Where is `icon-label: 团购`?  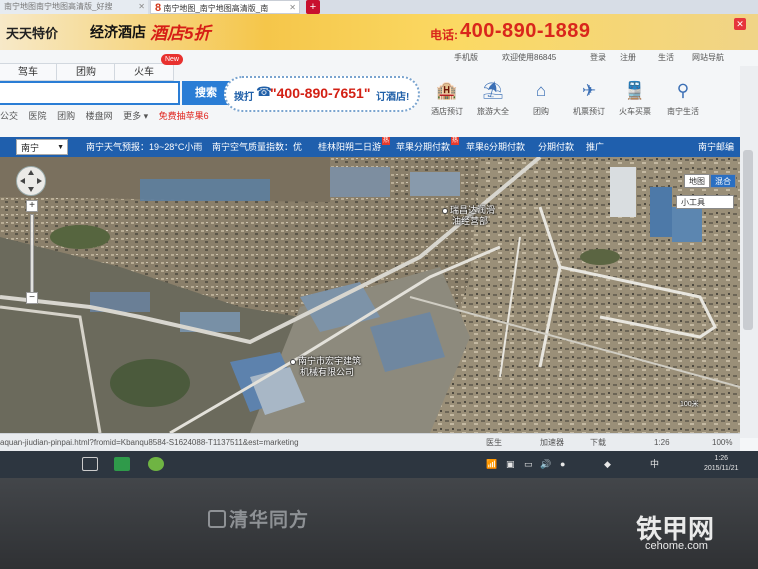
icon-label: 团购 is located at coordinates (541, 111).